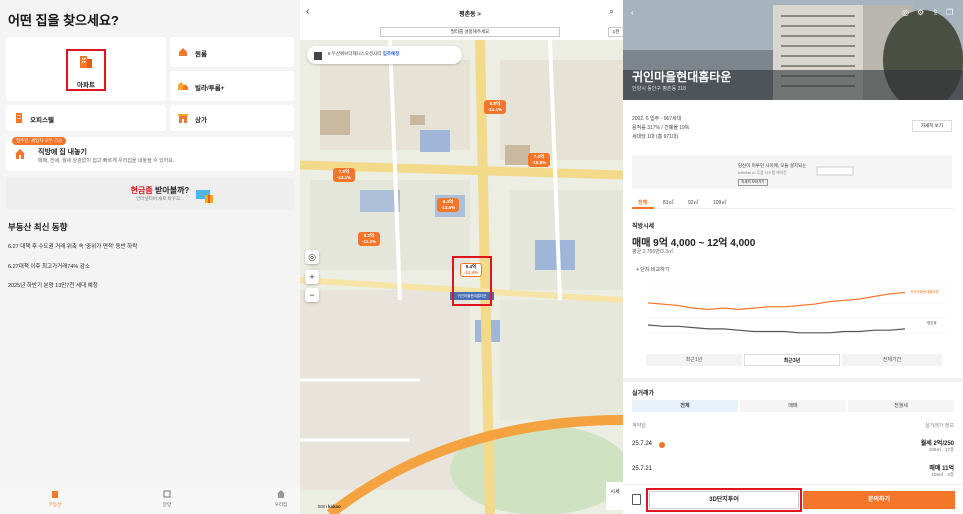 This screenshot has width=963, height=514. I want to click on complex-price-line, so click(776, 301).